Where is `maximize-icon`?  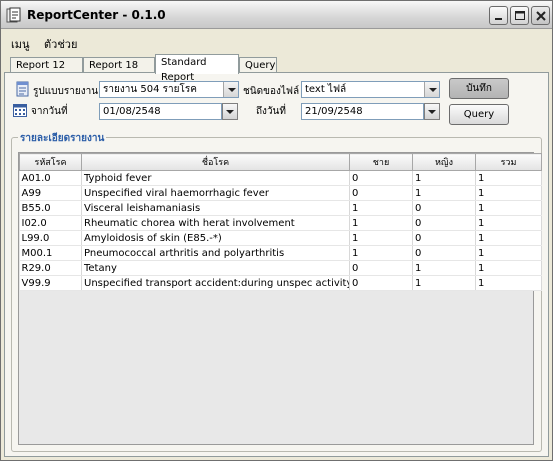
maximize-icon is located at coordinates (520, 15).